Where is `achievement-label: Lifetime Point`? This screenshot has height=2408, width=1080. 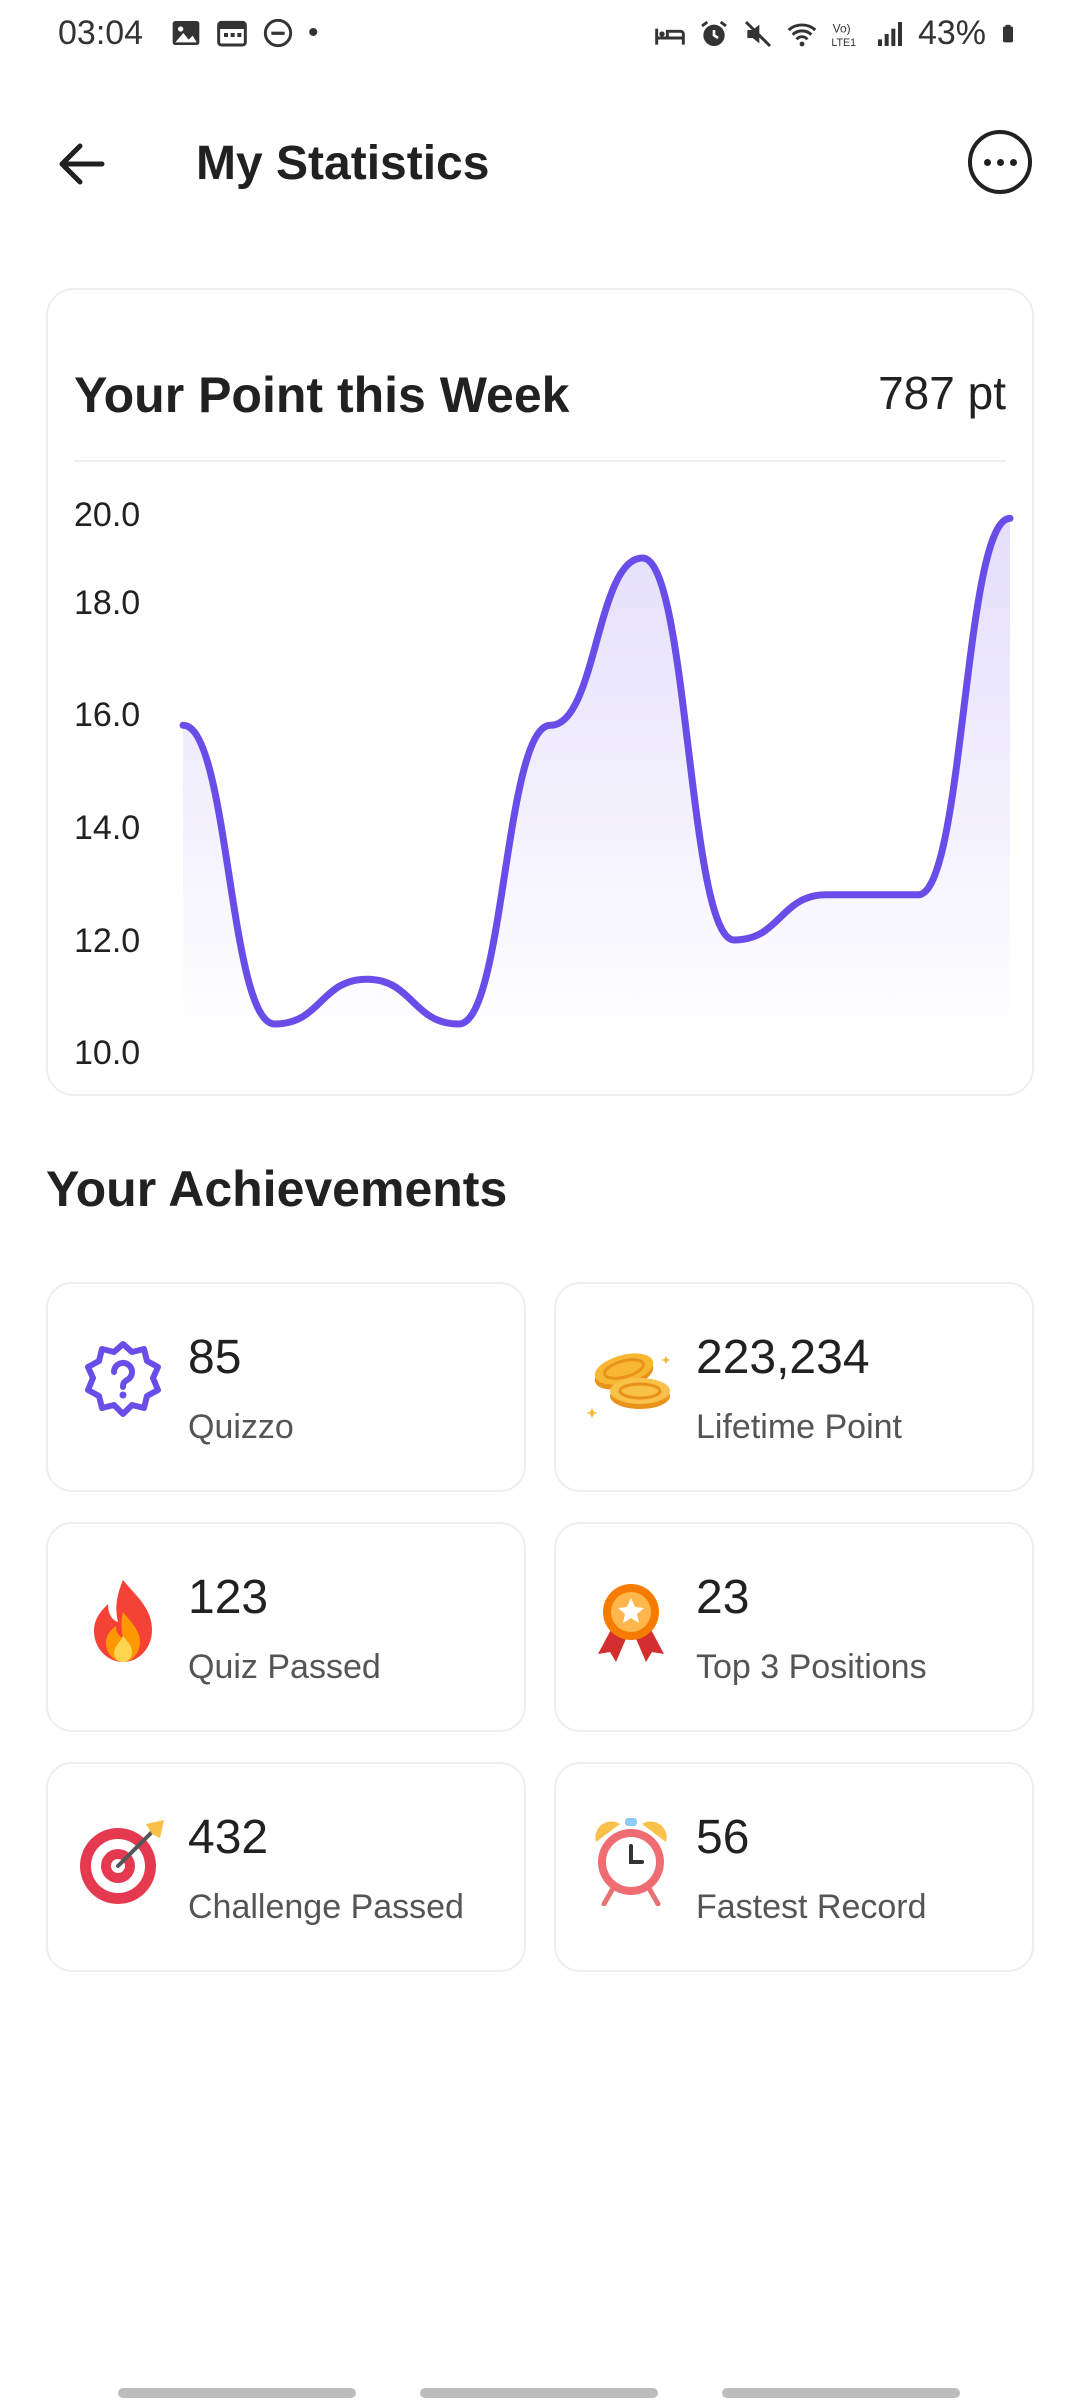
achievement-label: Lifetime Point is located at coordinates (799, 1427).